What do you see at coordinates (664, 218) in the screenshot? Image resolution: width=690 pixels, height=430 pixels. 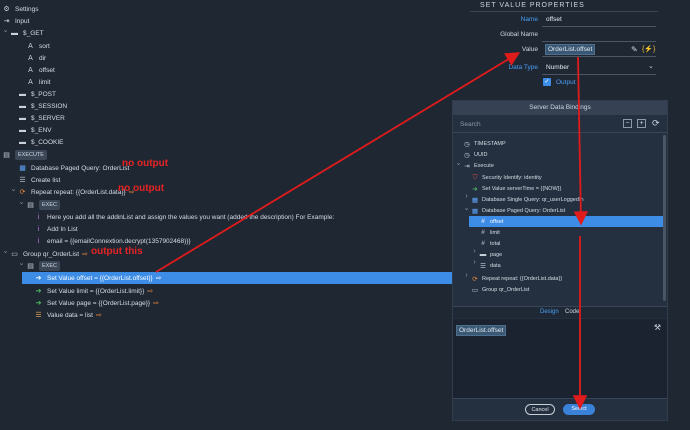 I see `scrollbar` at bounding box center [664, 218].